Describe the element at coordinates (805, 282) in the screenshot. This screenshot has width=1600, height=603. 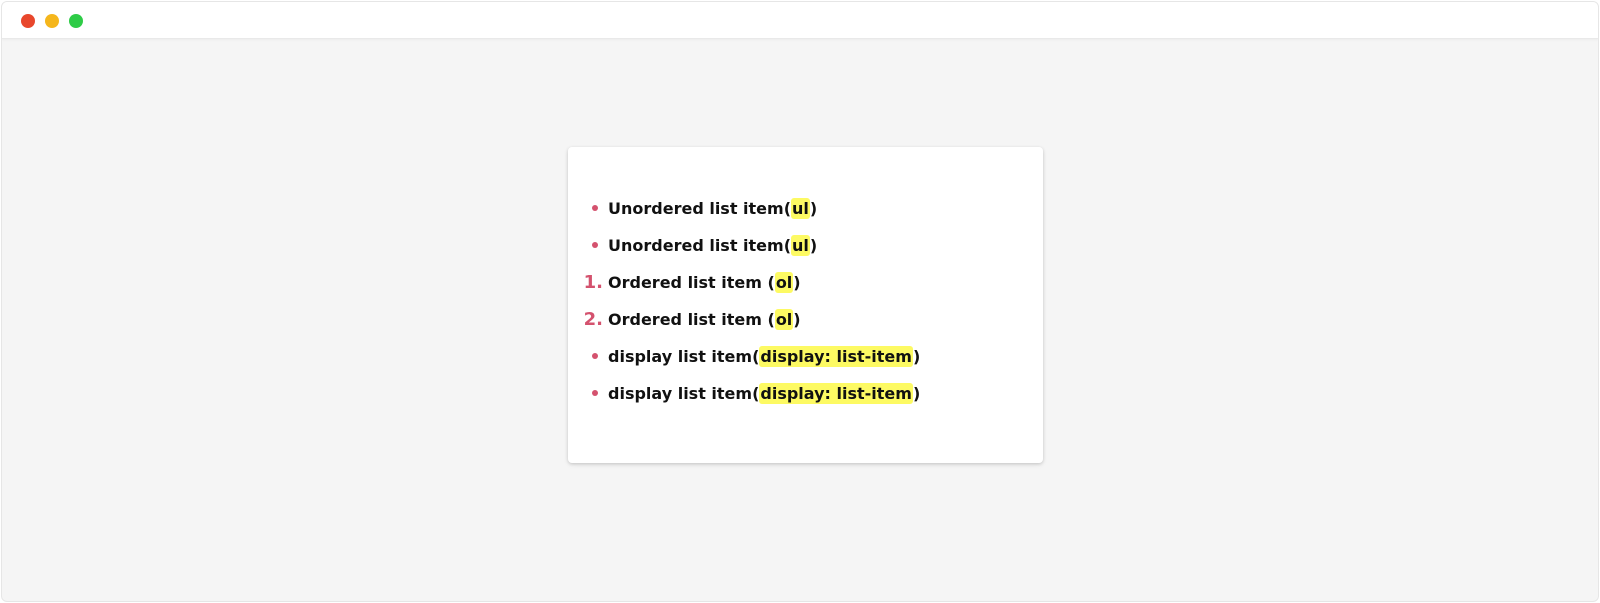
I see `list-item: 1. Ordered list item (ol)` at that location.